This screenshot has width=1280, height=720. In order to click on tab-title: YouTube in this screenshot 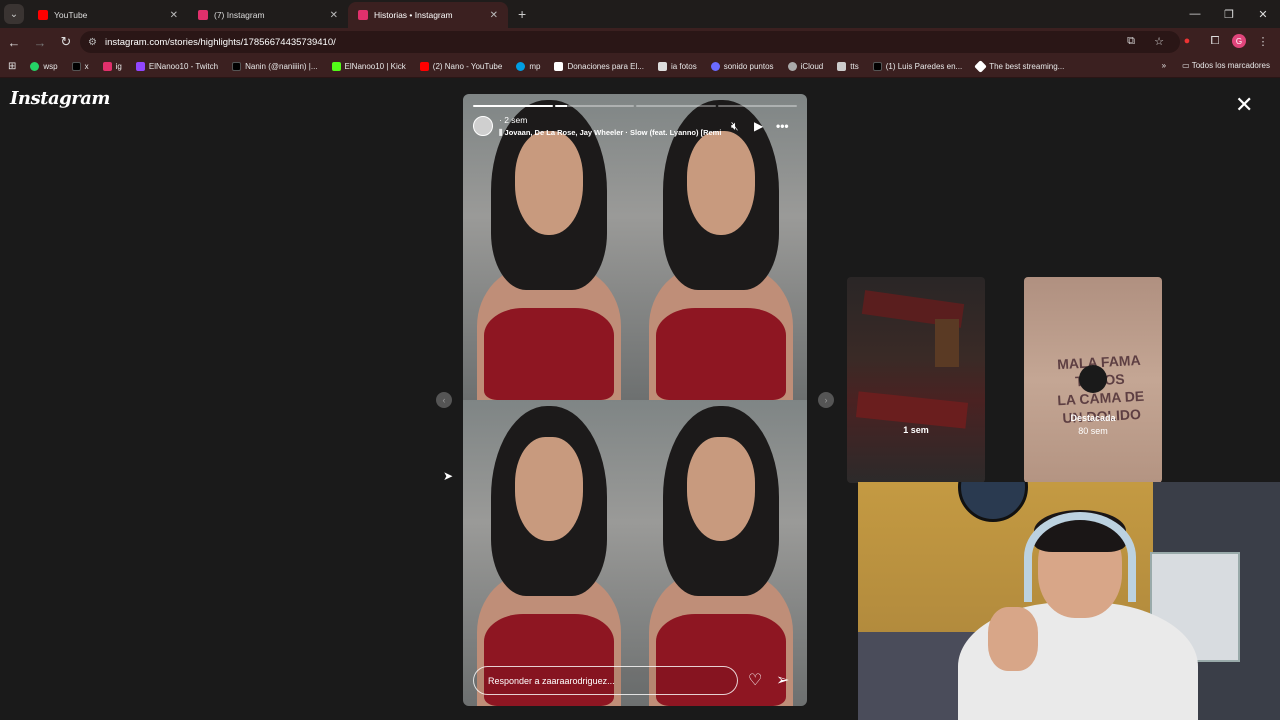, I will do `click(71, 15)`.